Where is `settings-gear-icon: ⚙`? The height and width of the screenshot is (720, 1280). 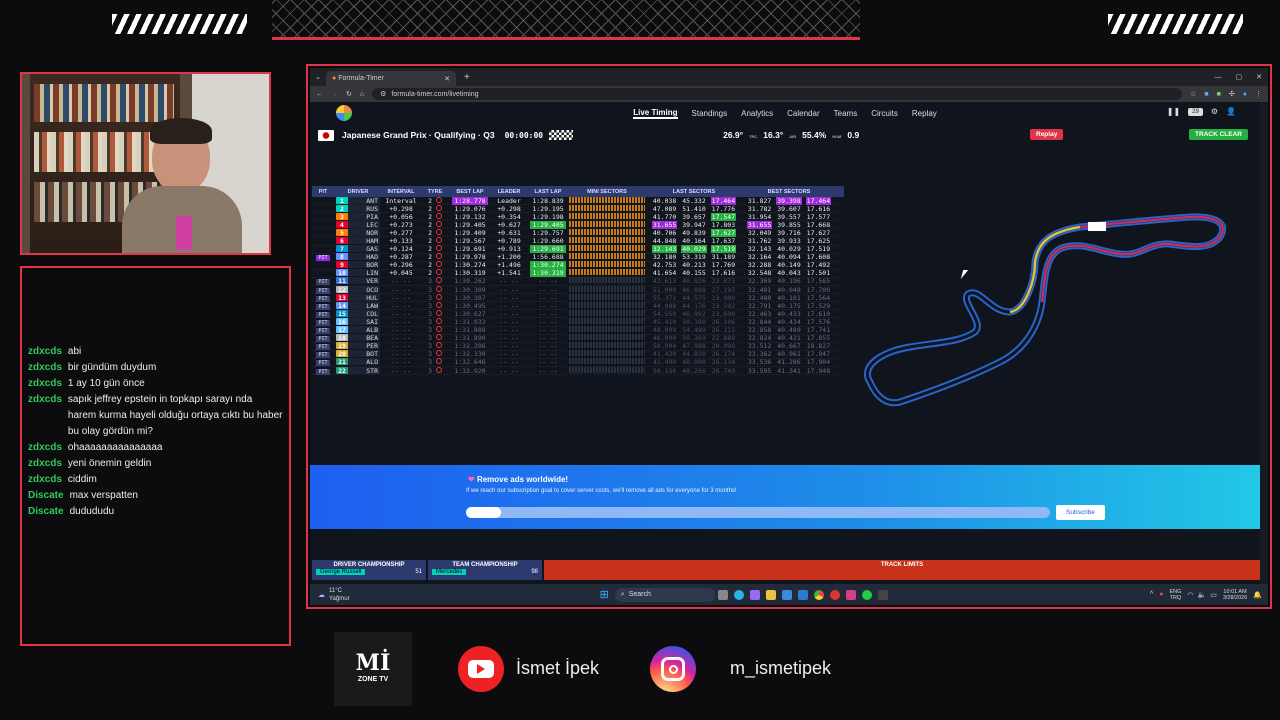
settings-gear-icon: ⚙ is located at coordinates (1214, 111).